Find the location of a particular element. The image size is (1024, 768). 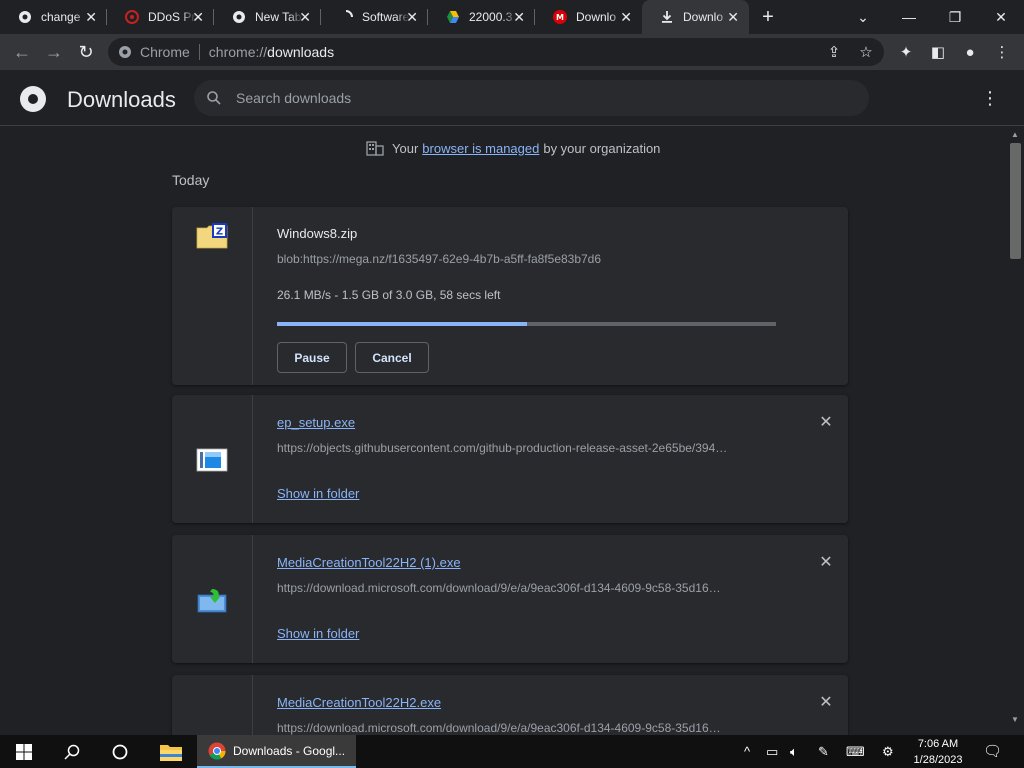

downloads-header: Downloads Search downloads ⋮ is located at coordinates (512, 98).